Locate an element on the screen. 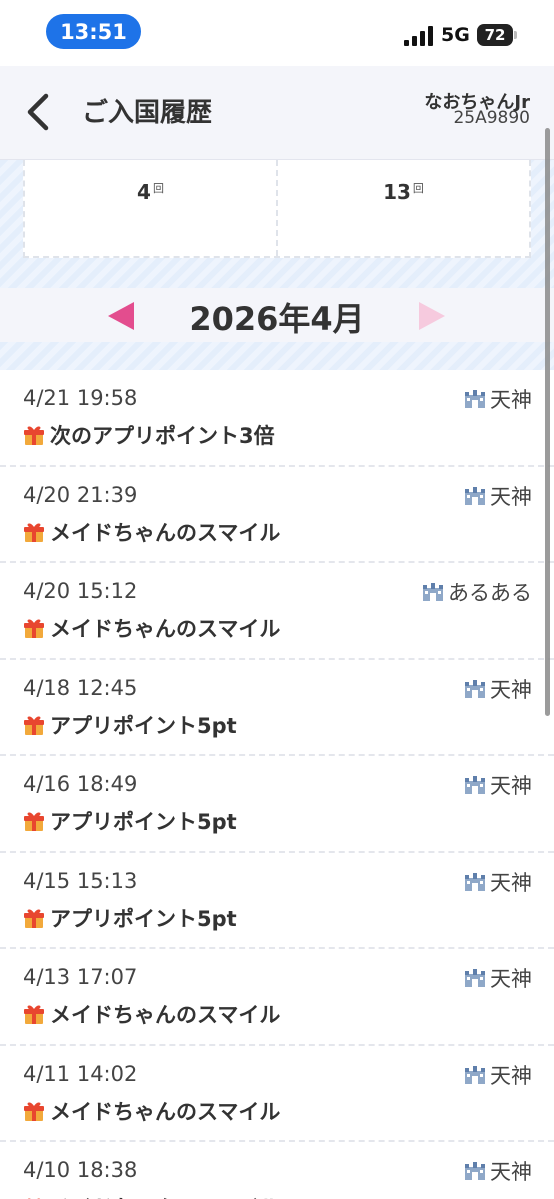  visit-row: 4/20 15:12 あるあるメイドちゃんのスマイル is located at coordinates (277, 611).